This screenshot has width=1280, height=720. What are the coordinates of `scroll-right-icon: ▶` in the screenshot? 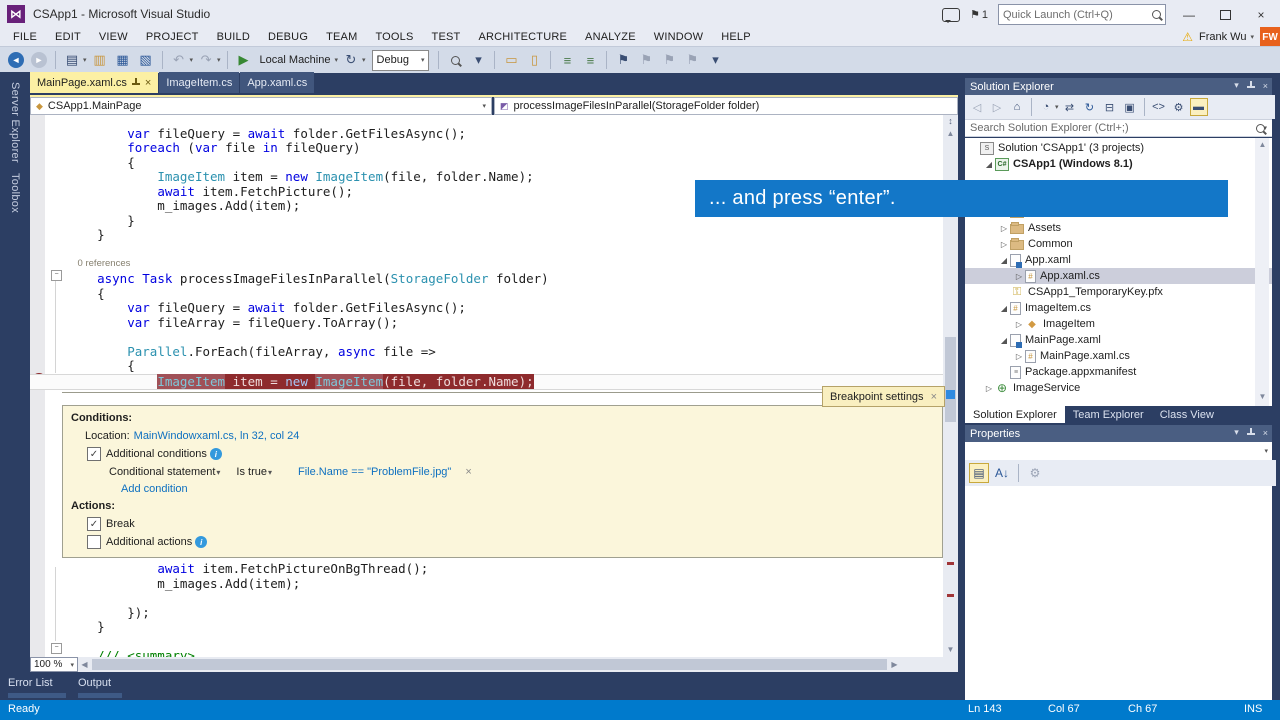 It's located at (894, 664).